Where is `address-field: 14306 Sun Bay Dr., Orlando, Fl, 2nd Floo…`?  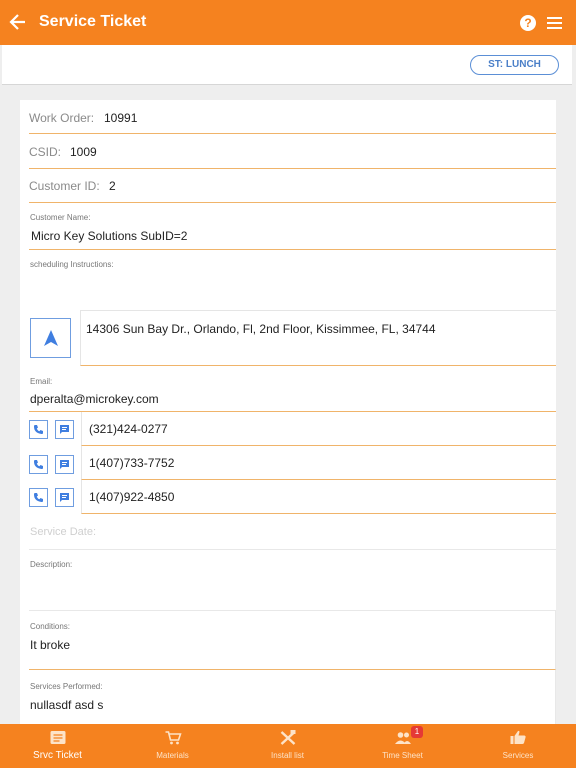
address-field: 14306 Sun Bay Dr., Orlando, Fl, 2nd Floo… is located at coordinates (318, 338).